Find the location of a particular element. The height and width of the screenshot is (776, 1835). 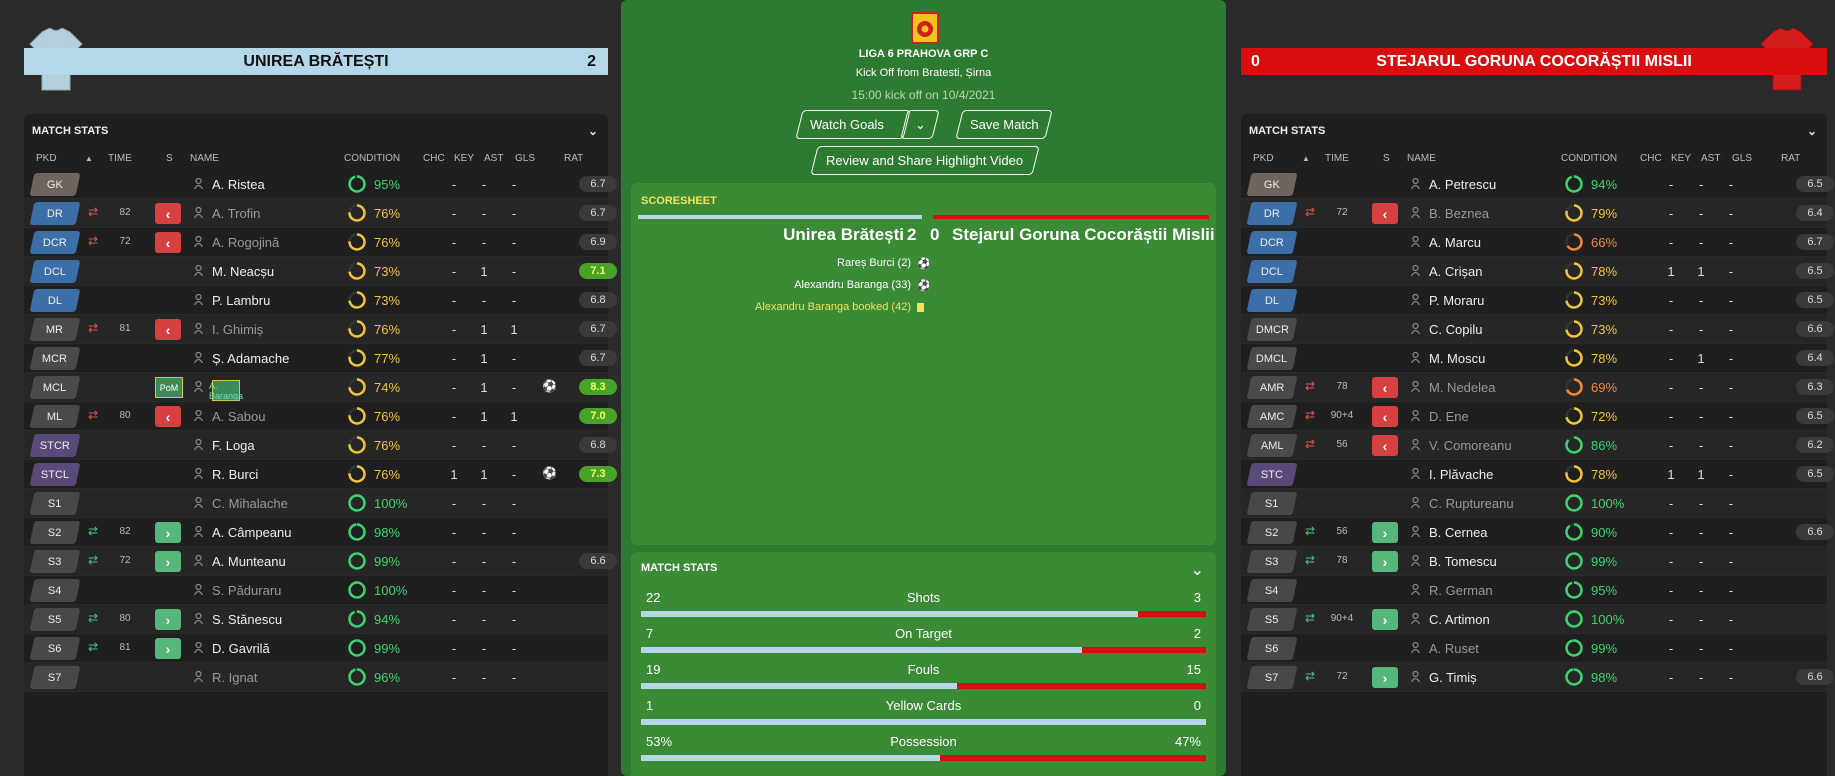

table-row: DL P. Moraru 73% - - - 6.5 is located at coordinates (1537, 300).